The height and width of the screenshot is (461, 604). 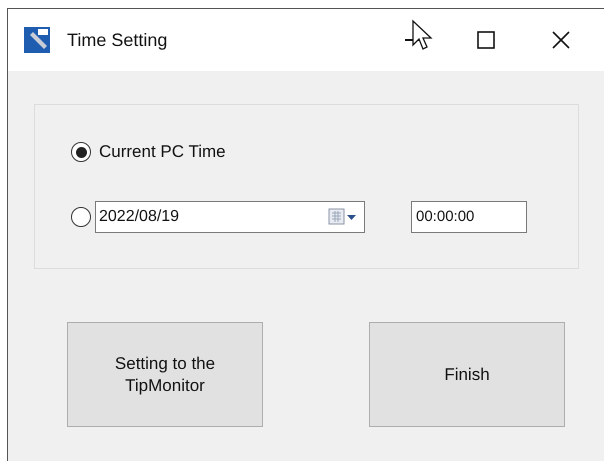 I want to click on time-field: 00:00:00, so click(x=469, y=217).